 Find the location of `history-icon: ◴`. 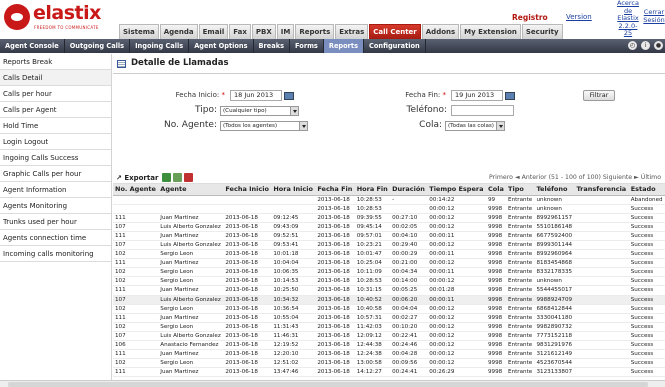

history-icon: ◴ is located at coordinates (632, 45).